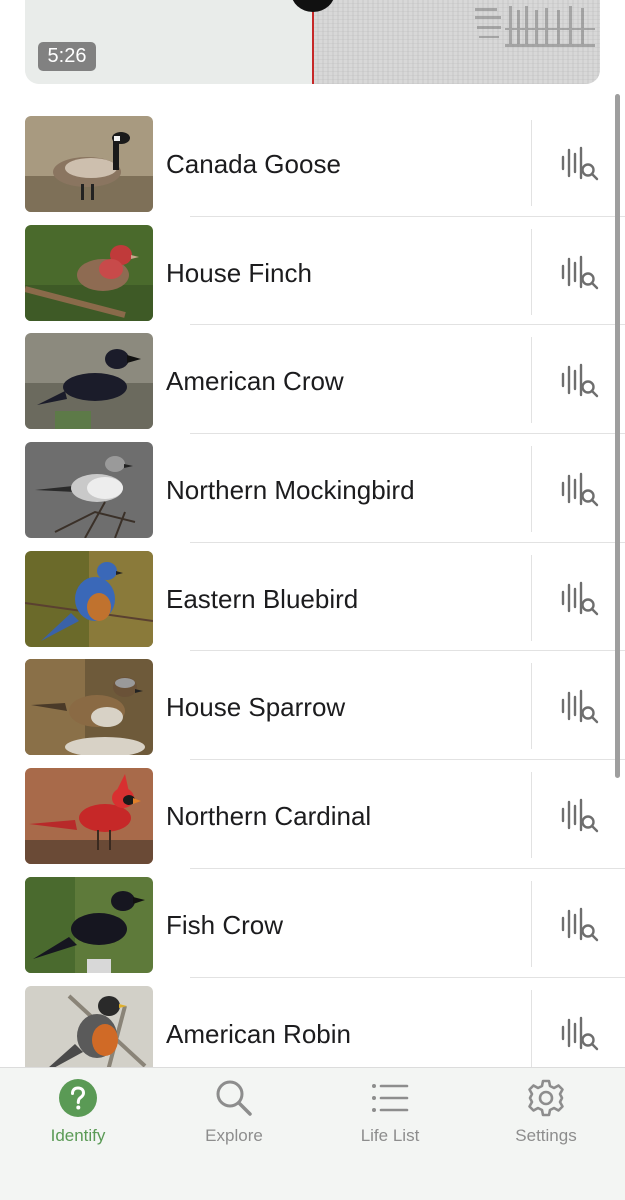 This screenshot has width=625, height=1200. I want to click on tab-life-list: Life List, so click(390, 1134).